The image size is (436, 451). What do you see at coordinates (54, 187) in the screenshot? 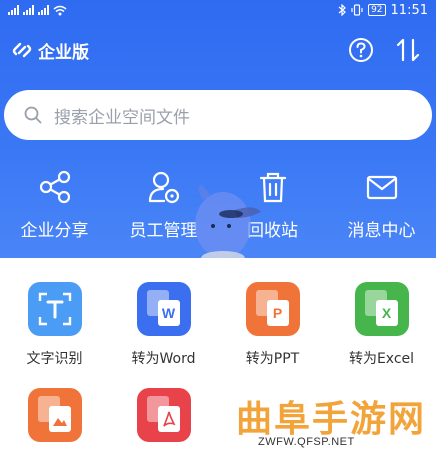
I see `share-icon` at bounding box center [54, 187].